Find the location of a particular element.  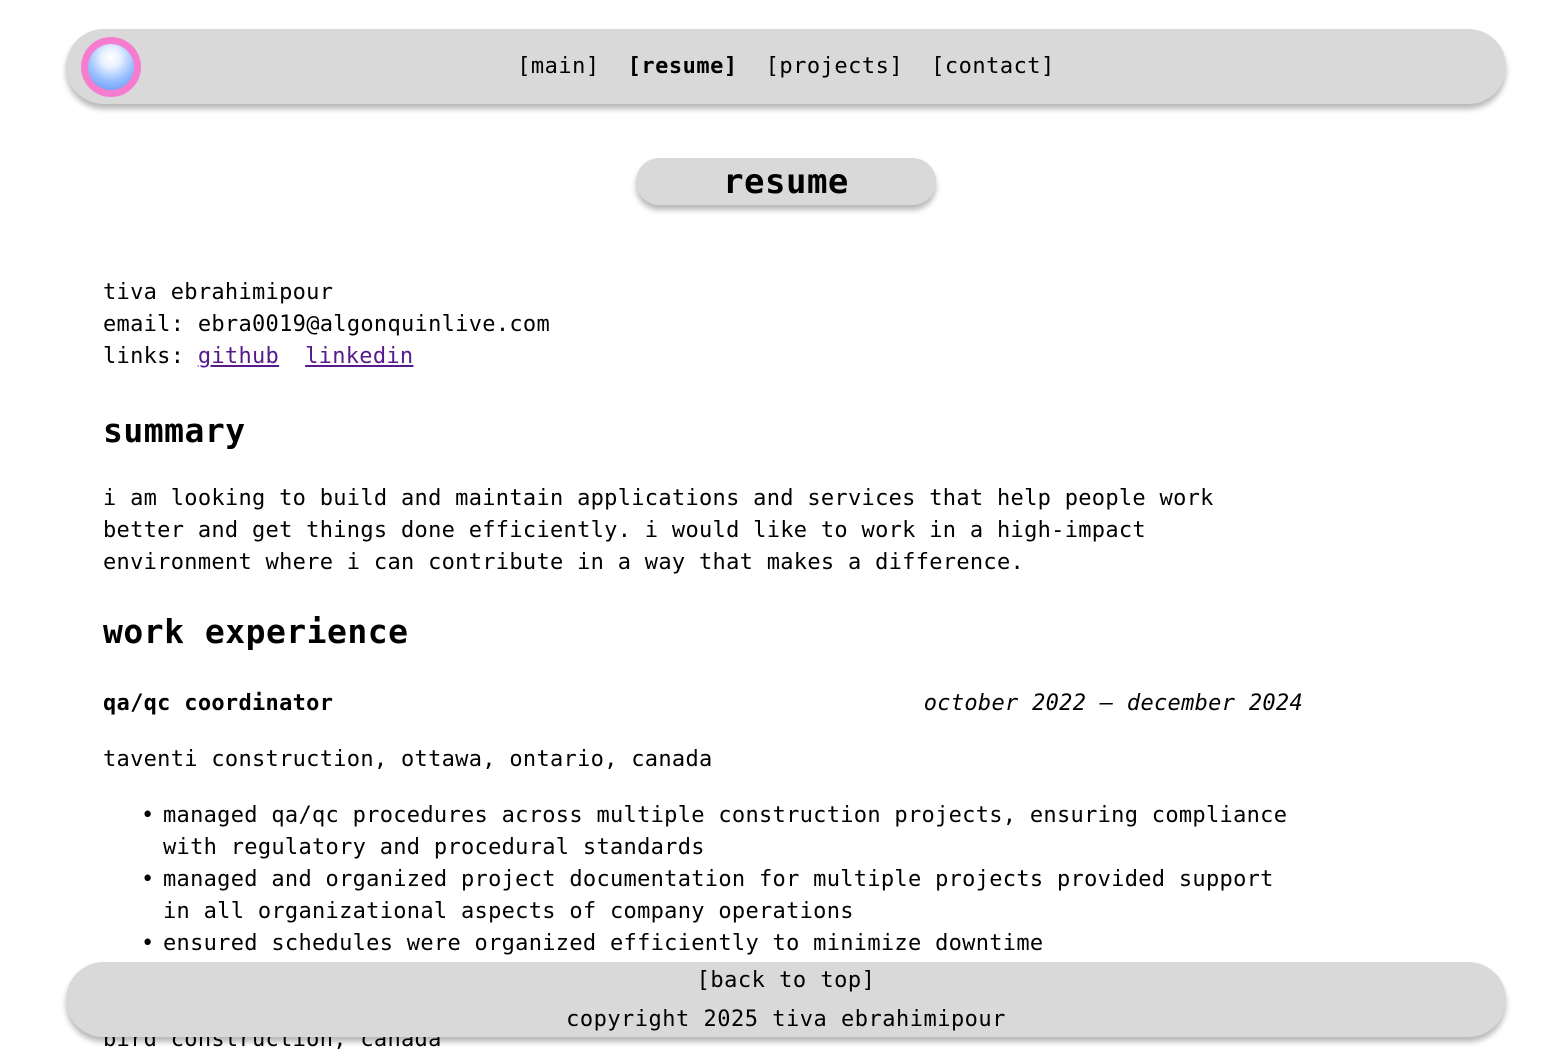

nav-link-resume: [resume] is located at coordinates (683, 66).